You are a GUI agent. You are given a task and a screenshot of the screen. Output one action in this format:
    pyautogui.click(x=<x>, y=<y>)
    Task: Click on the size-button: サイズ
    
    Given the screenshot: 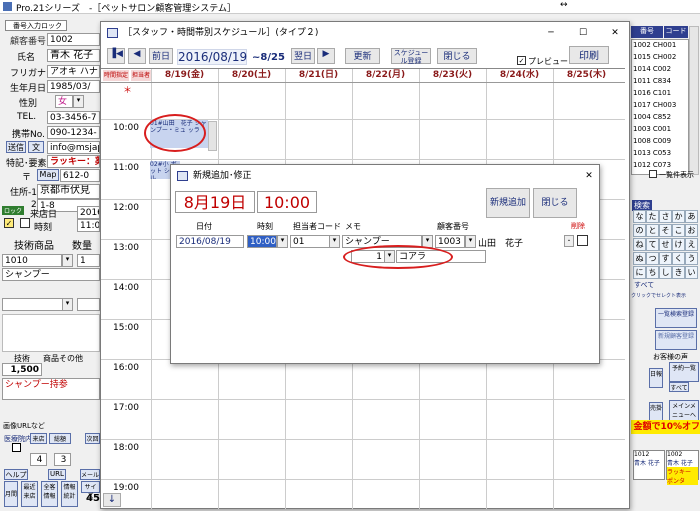 What is the action you would take?
    pyautogui.click(x=90, y=490)
    